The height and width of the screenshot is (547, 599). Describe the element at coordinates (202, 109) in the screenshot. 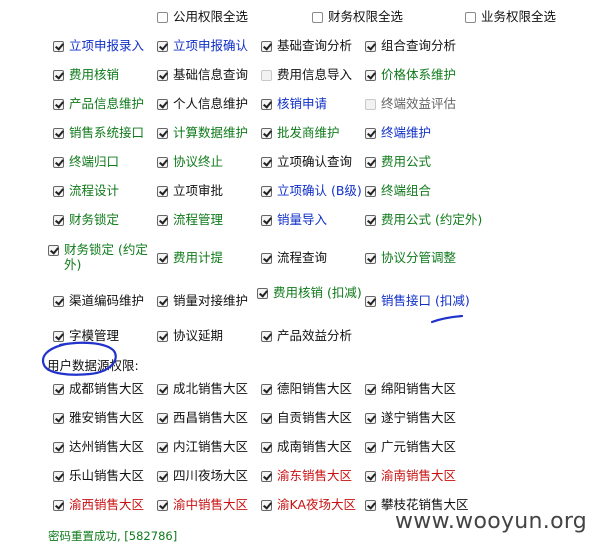

I see `permission-item: 个人信息维护` at that location.